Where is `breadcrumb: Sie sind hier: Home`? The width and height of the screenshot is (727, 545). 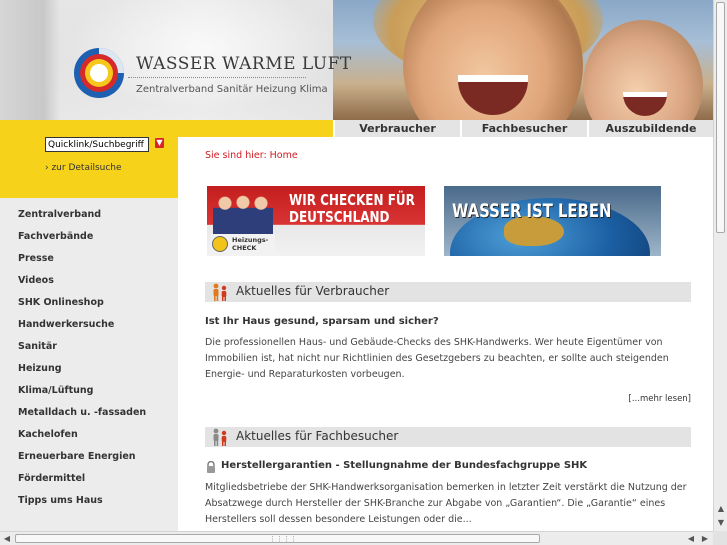
breadcrumb: Sie sind hier: Home is located at coordinates (251, 155).